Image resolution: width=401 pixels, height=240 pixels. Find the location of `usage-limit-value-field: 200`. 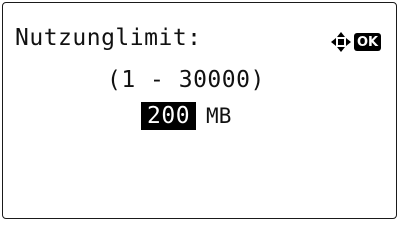

usage-limit-value-field: 200 is located at coordinates (169, 116).